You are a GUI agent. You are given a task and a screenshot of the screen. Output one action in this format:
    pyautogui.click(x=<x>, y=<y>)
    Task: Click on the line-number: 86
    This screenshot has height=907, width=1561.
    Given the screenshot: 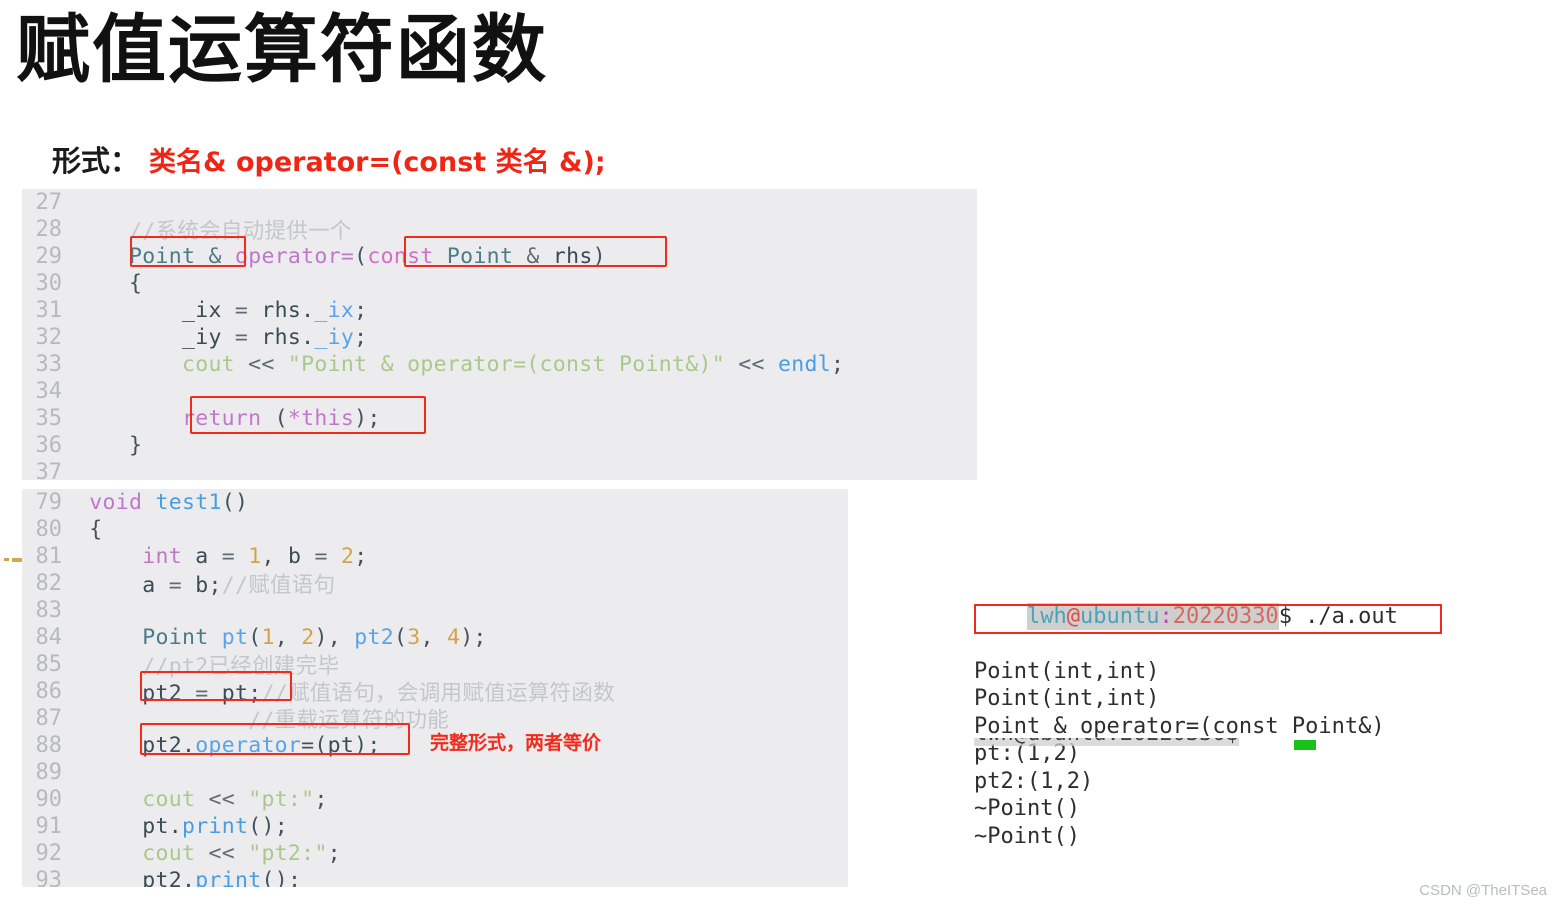 What is the action you would take?
    pyautogui.click(x=49, y=691)
    